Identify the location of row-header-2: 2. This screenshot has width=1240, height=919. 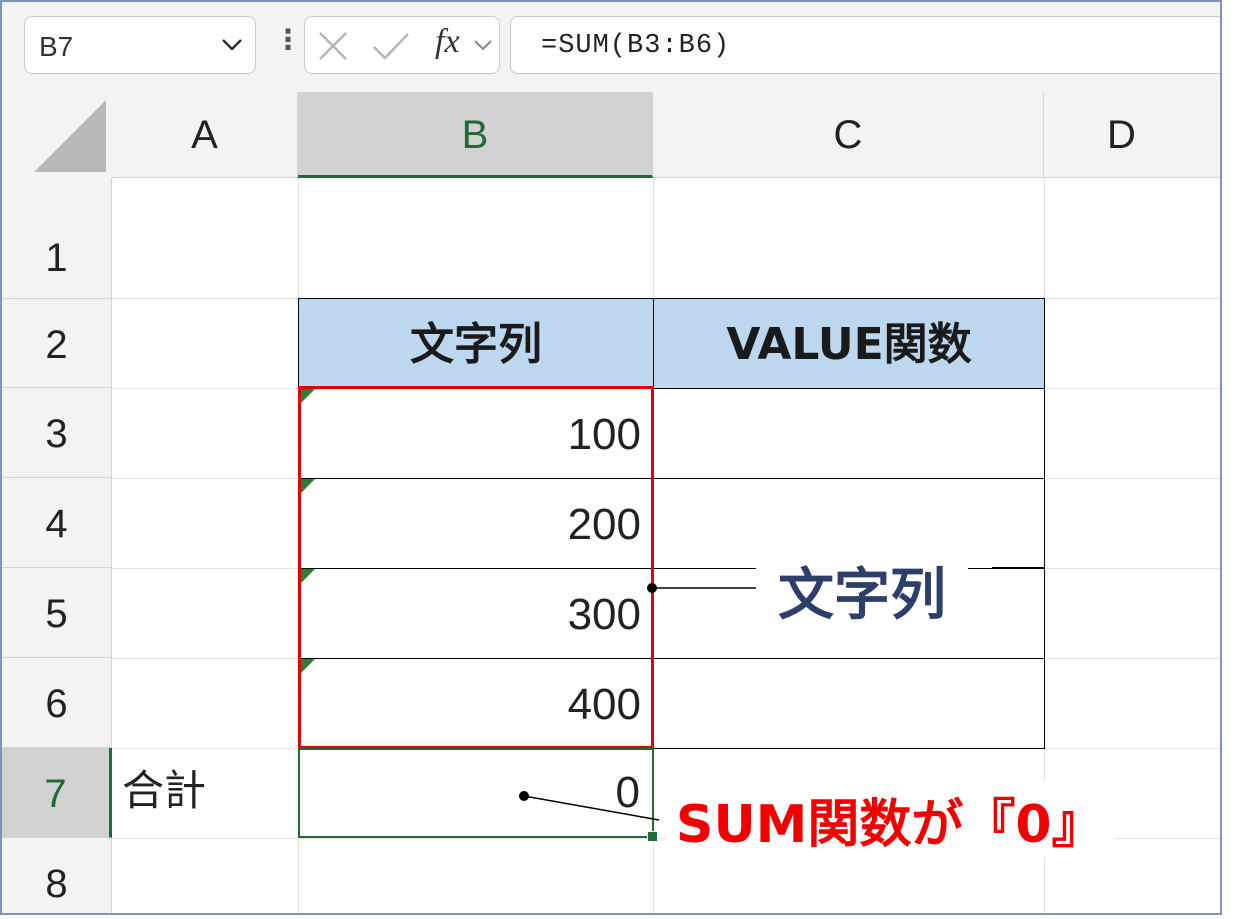
(57, 343).